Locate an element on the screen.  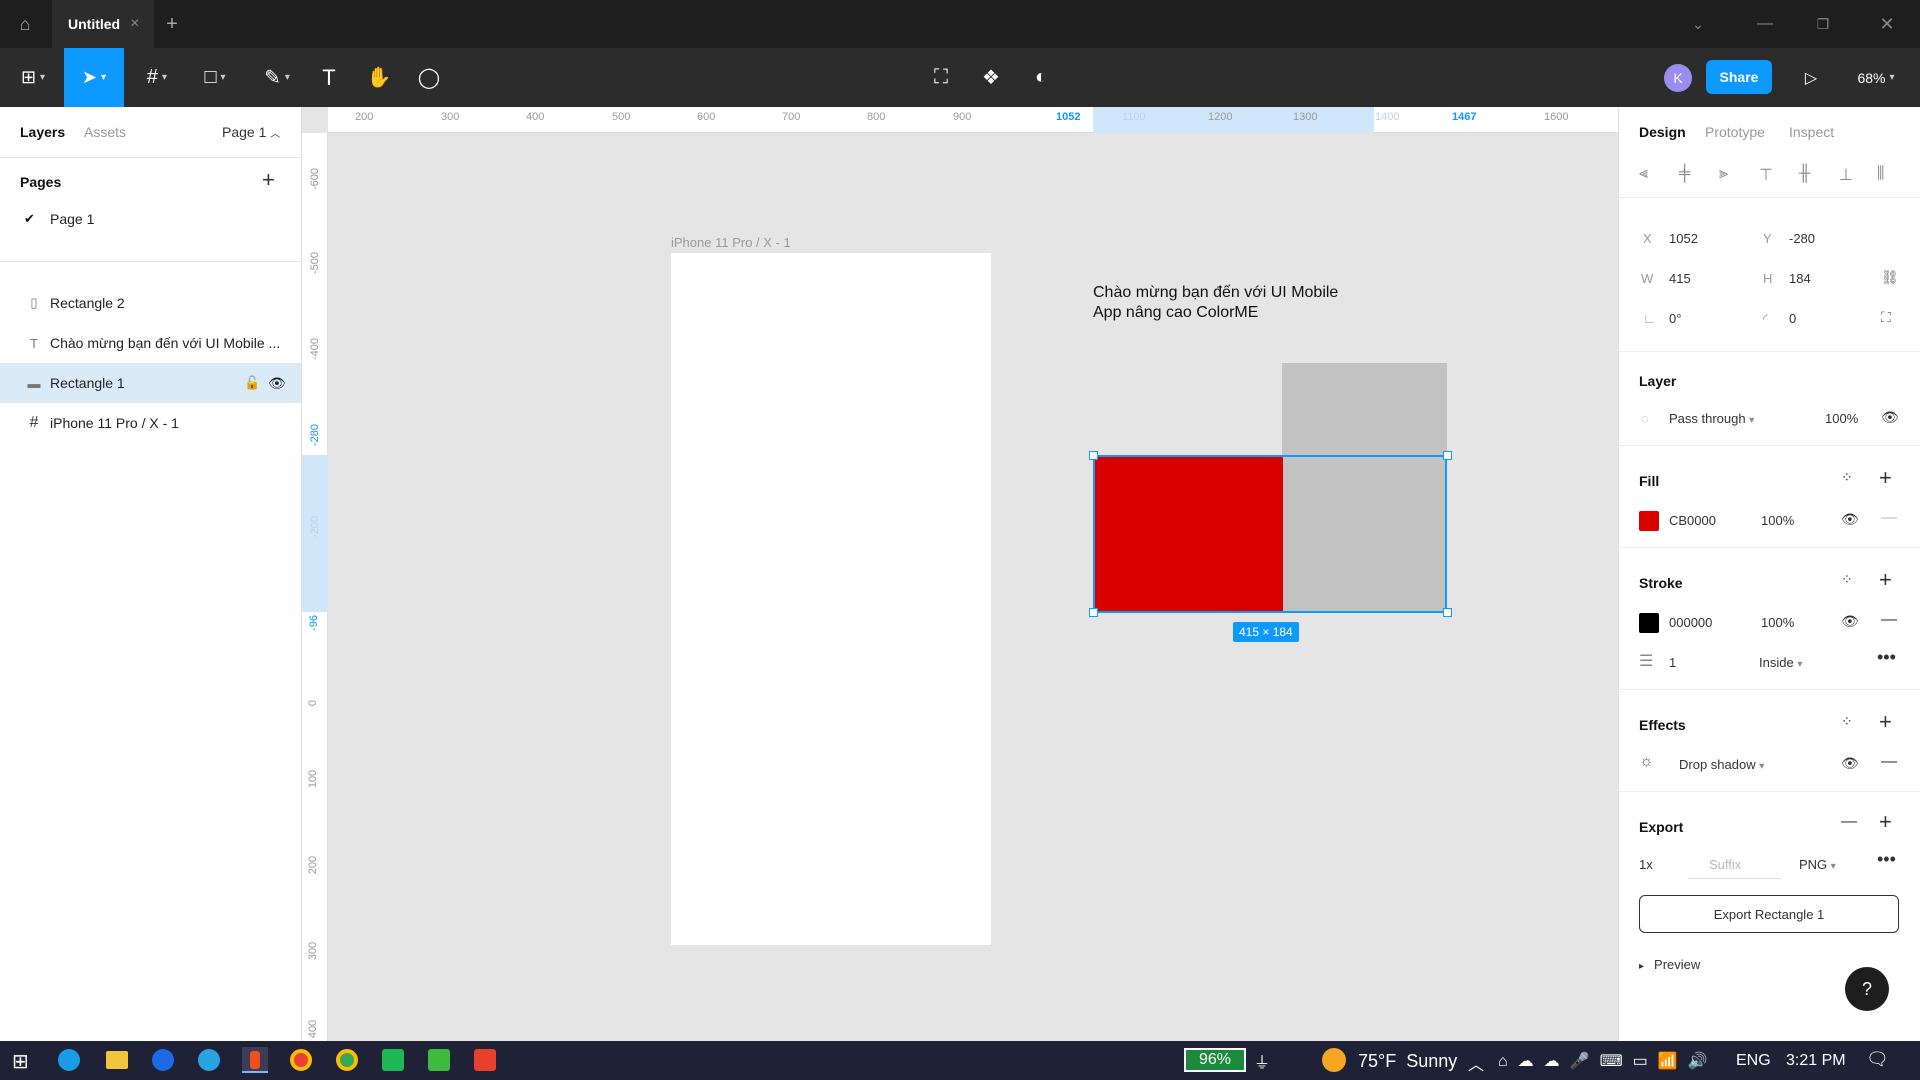
layer-row: # iPhone 11 Pro / X - 1 is located at coordinates (150, 423).